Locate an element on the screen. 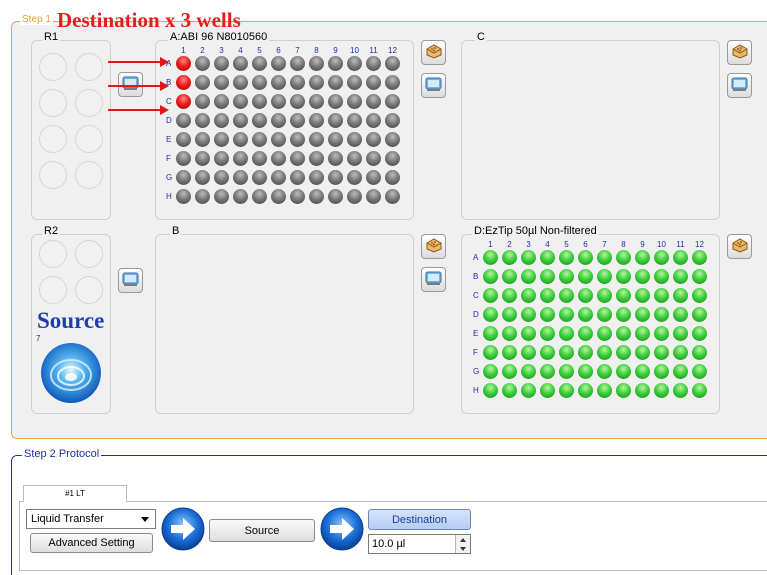 This screenshot has height=575, width=767. well-C9 is located at coordinates (642, 295).